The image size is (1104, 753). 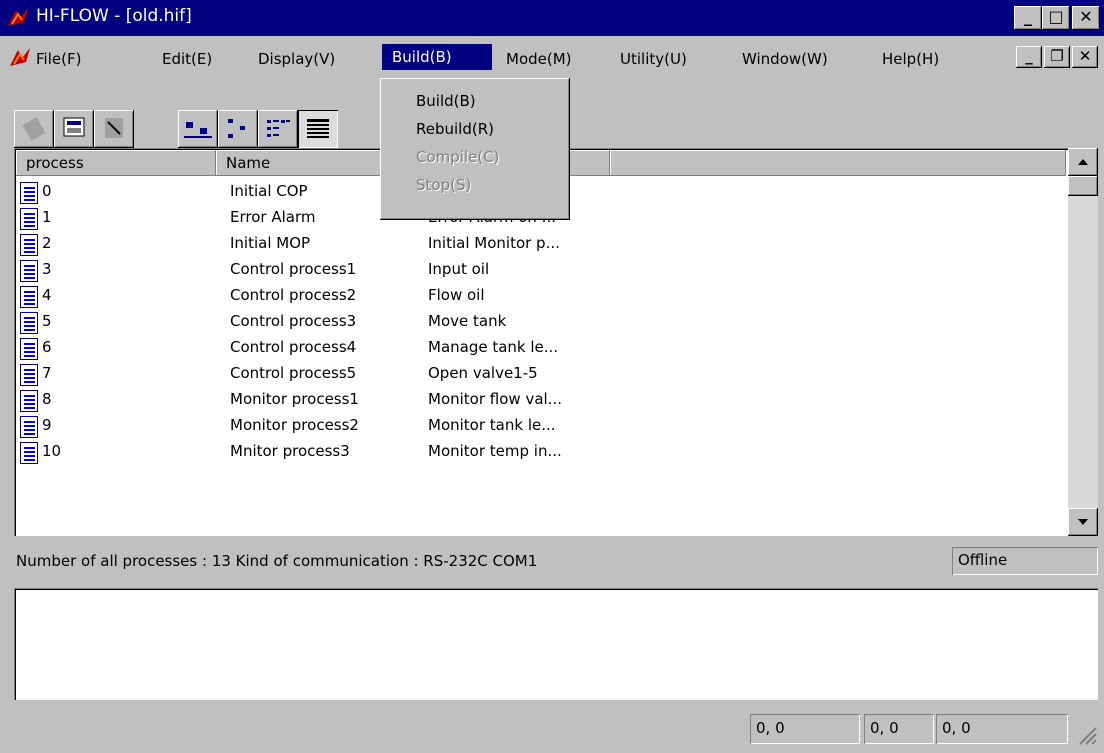 I want to click on resize-grip-icon, so click(x=1086, y=734).